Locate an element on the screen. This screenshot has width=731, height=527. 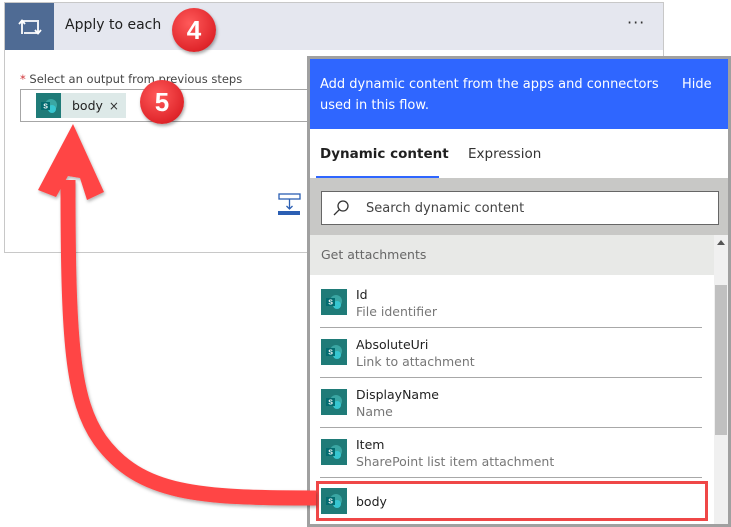
search-icon is located at coordinates (341, 208).